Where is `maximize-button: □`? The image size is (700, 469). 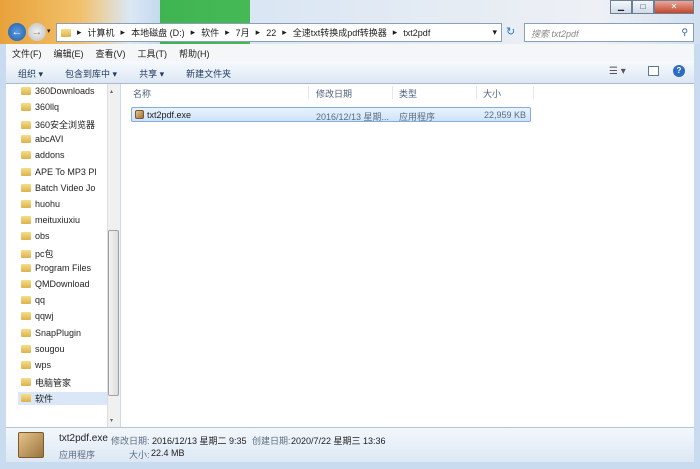
maximize-button: □ is located at coordinates (643, 7).